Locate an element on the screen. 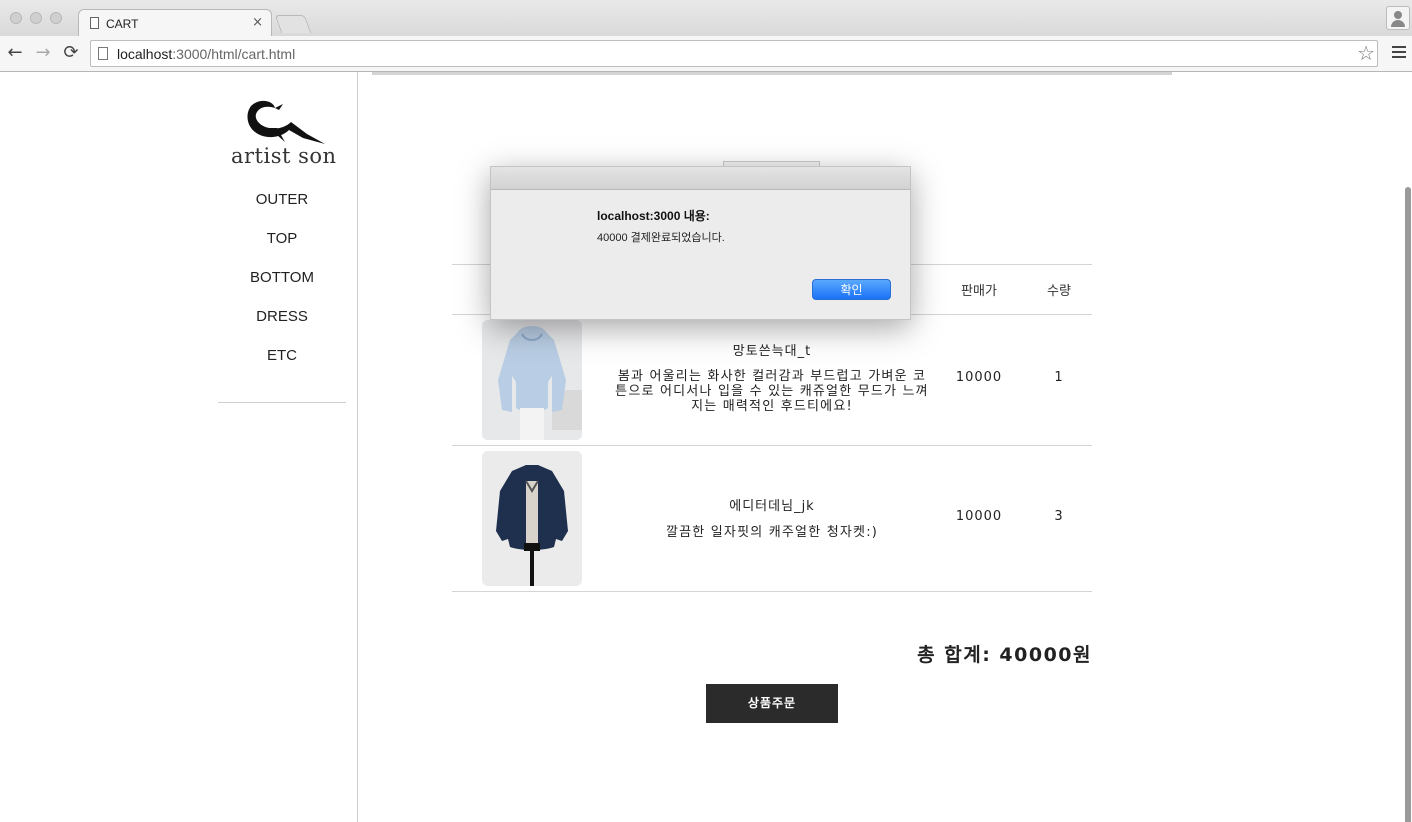 The height and width of the screenshot is (822, 1412). dialog-message: 40000 결제완료되었습니다. is located at coordinates (661, 238).